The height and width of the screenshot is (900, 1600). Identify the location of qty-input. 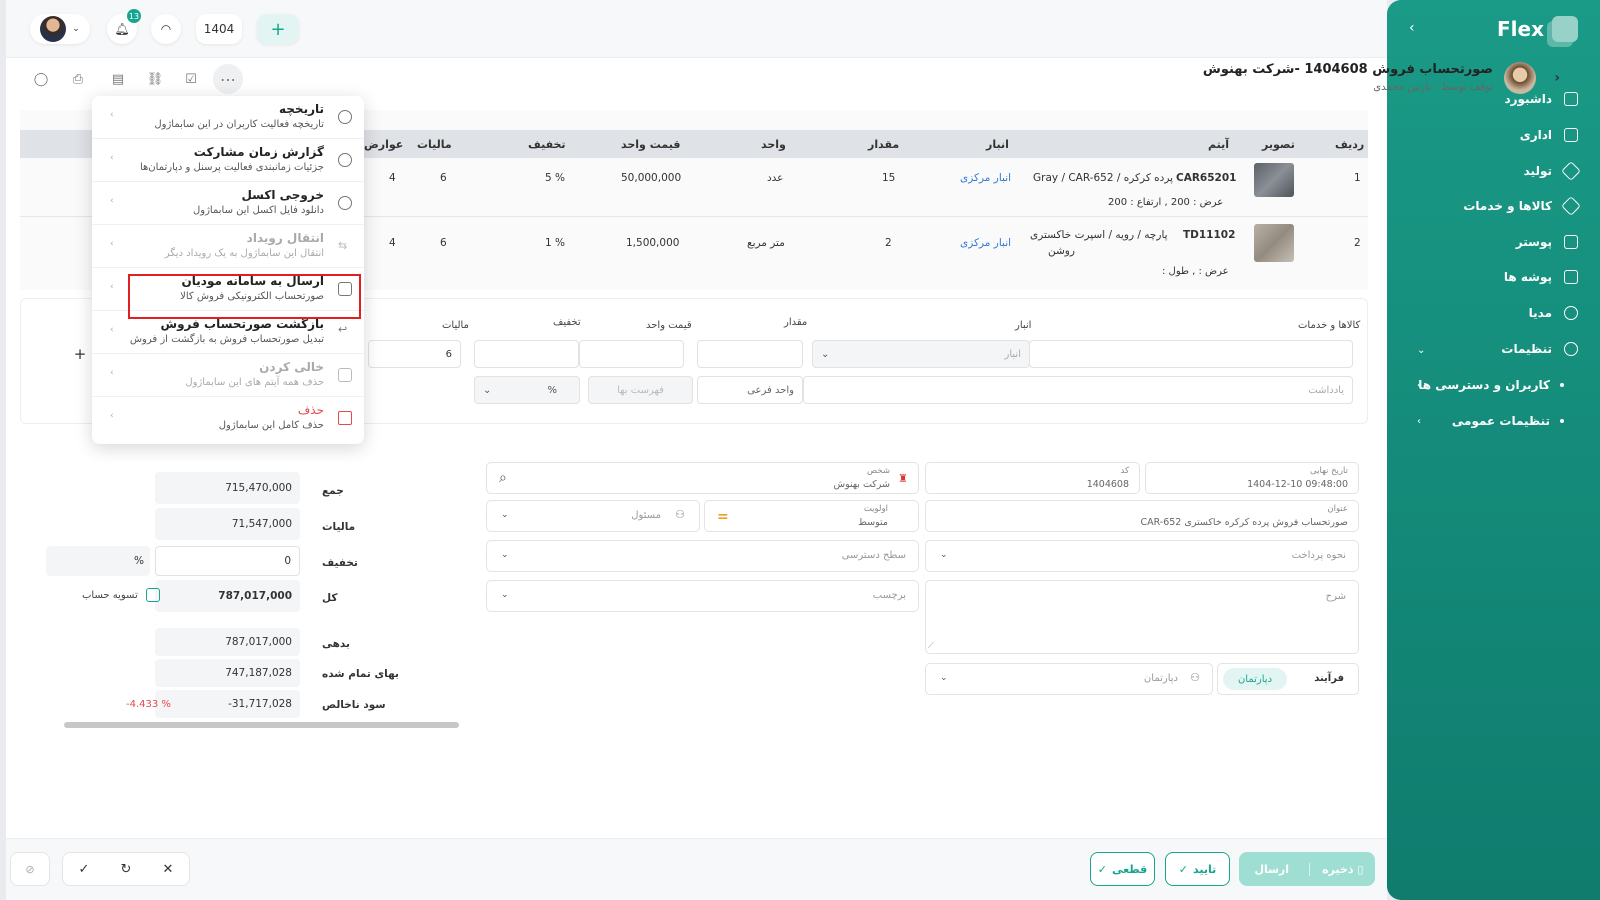
(750, 354).